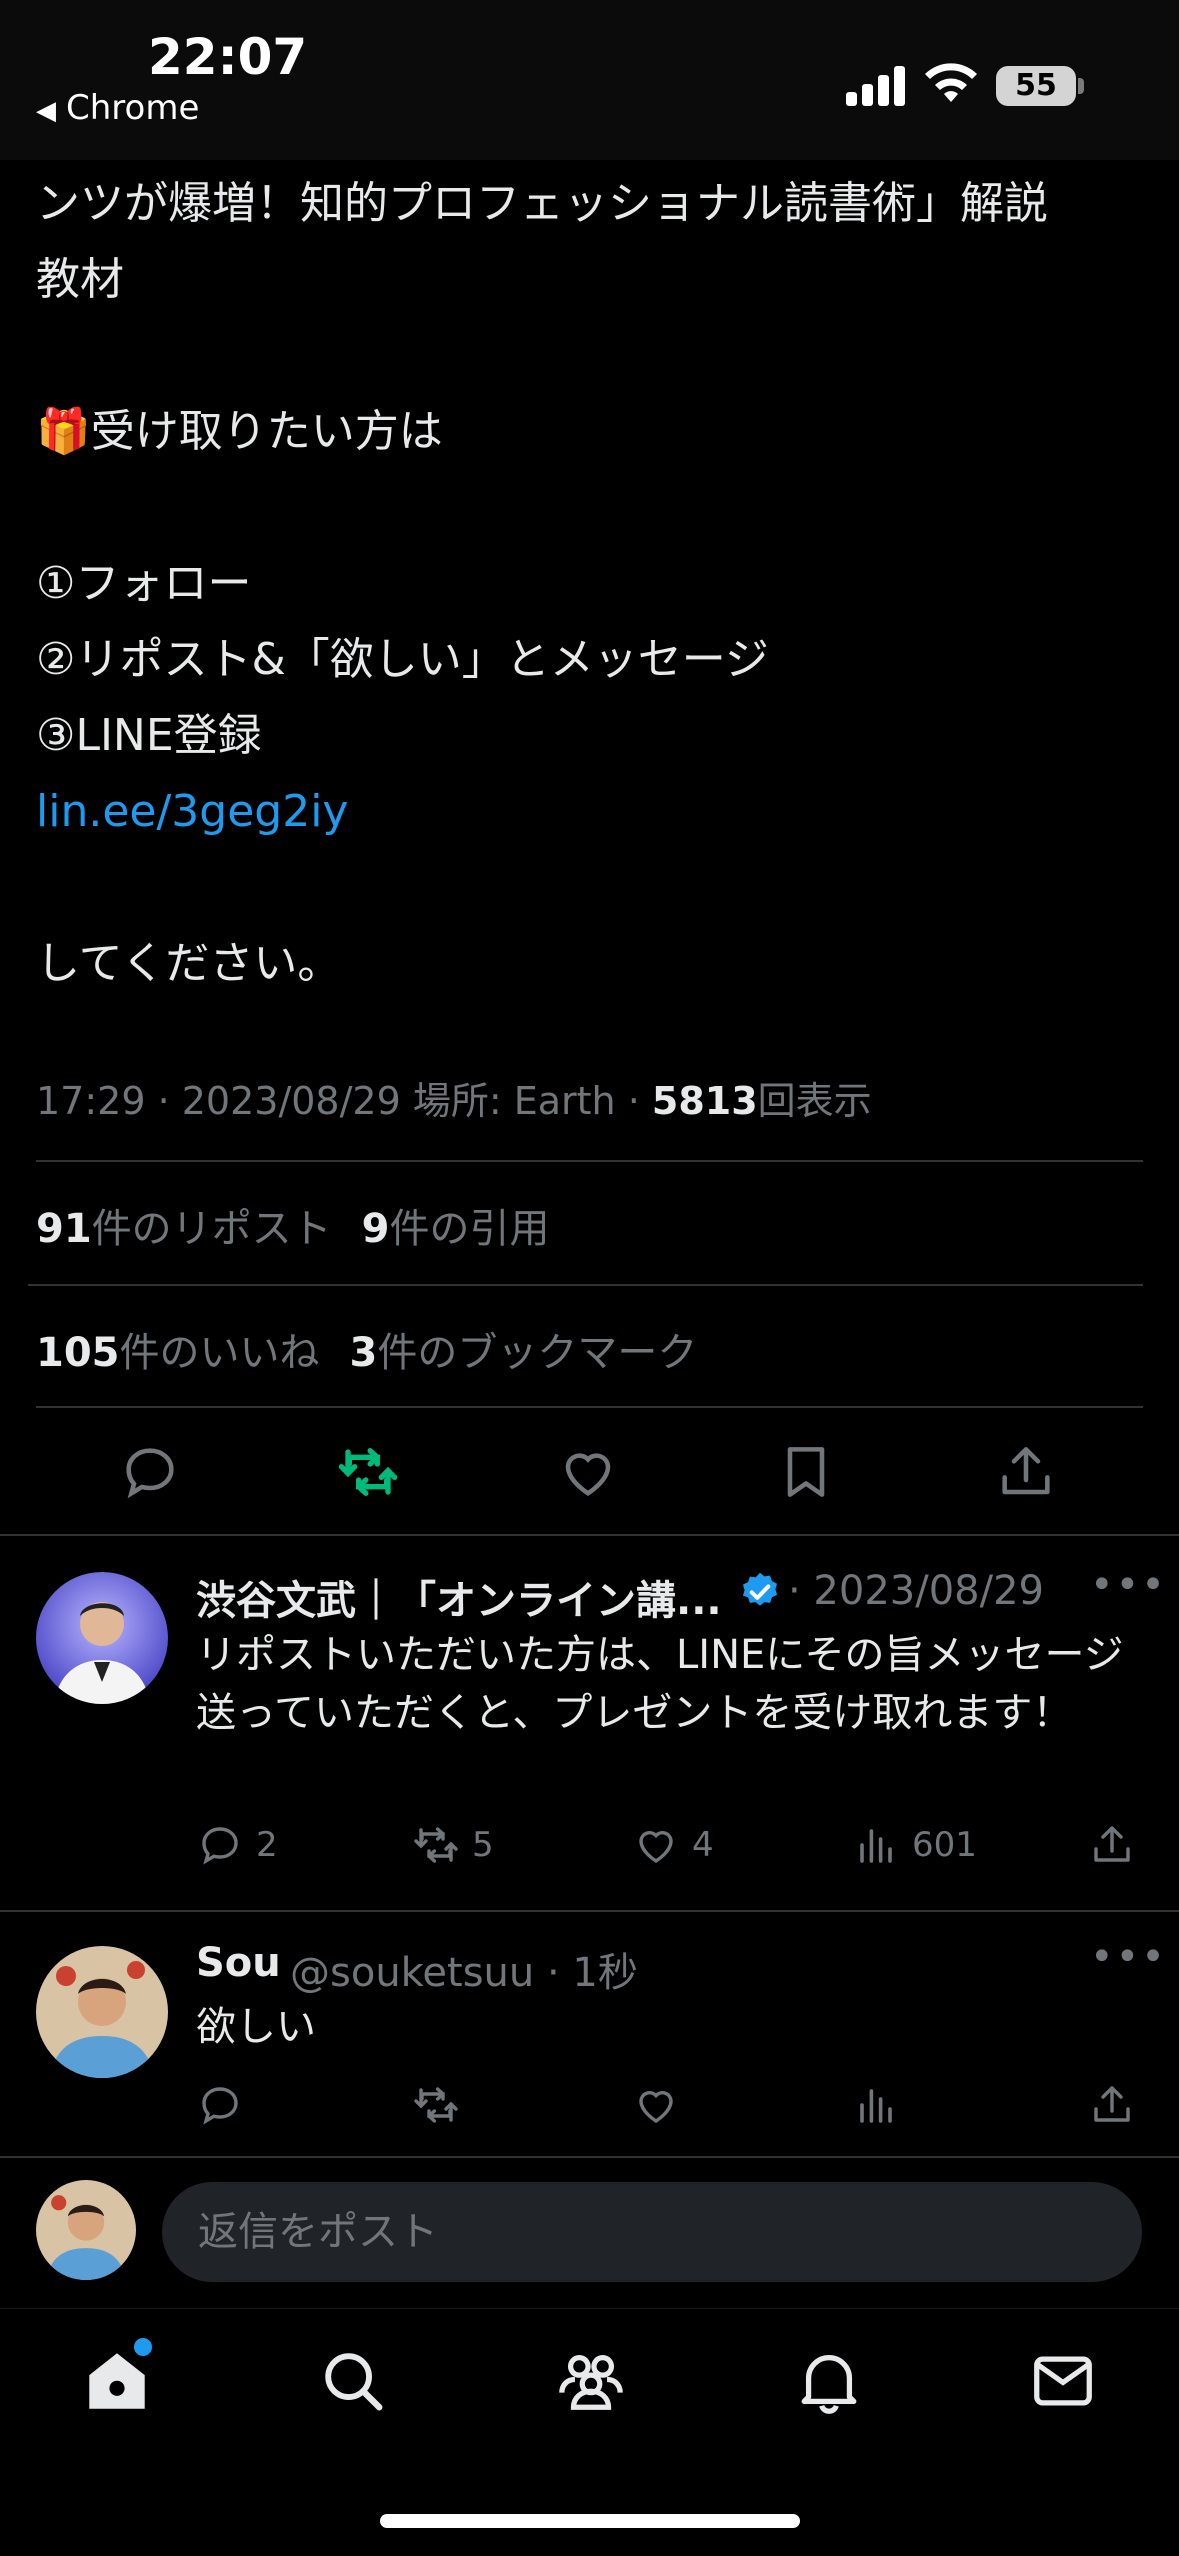  Describe the element at coordinates (178, 1353) in the screenshot. I see `likes-stat: 105件のいいね` at that location.